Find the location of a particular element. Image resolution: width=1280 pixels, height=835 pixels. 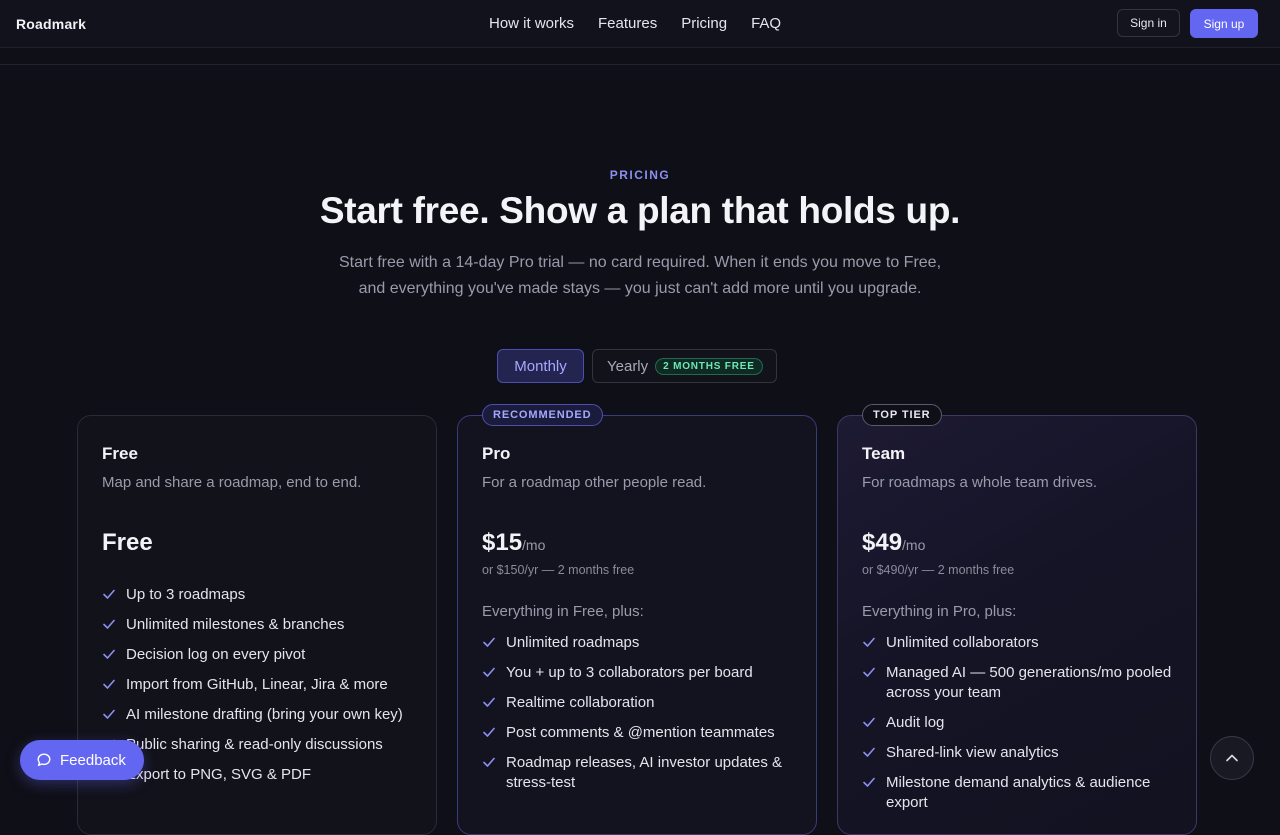

chevron-up-icon is located at coordinates (1232, 758).